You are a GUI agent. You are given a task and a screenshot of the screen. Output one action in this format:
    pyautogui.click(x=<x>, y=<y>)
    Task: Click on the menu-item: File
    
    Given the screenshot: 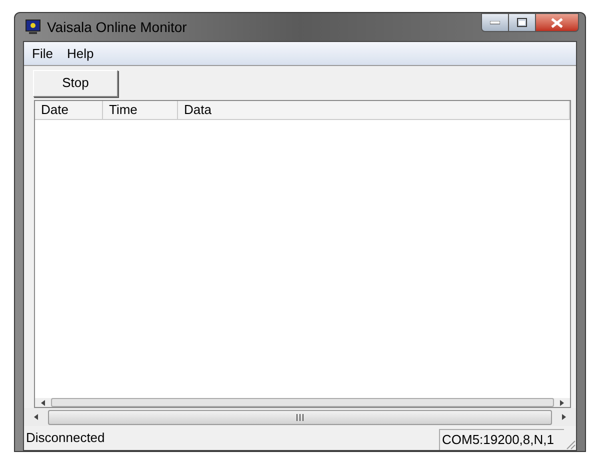 What is the action you would take?
    pyautogui.click(x=42, y=54)
    